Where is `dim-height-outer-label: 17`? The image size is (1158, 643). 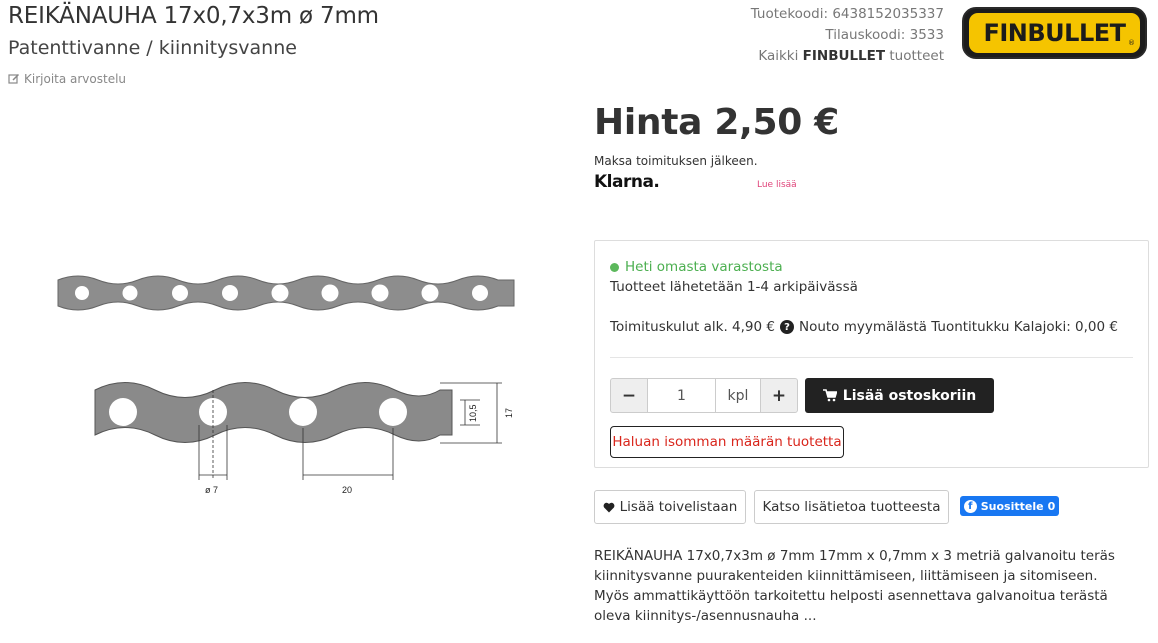 dim-height-outer-label: 17 is located at coordinates (509, 413).